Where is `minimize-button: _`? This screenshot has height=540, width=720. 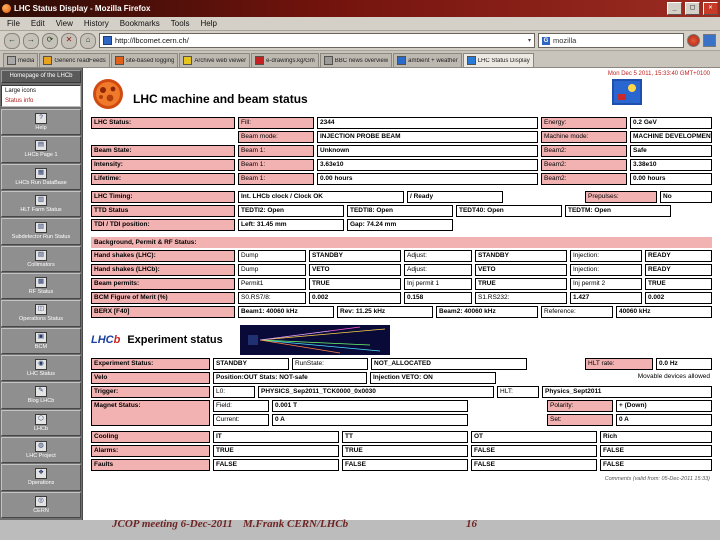
minimize-button: _ is located at coordinates (674, 8).